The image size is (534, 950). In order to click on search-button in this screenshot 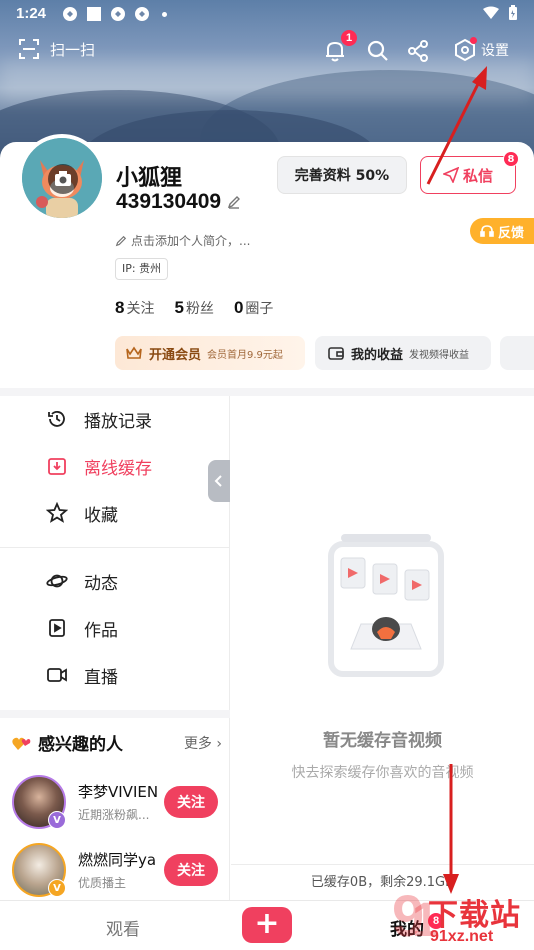, I will do `click(378, 51)`.